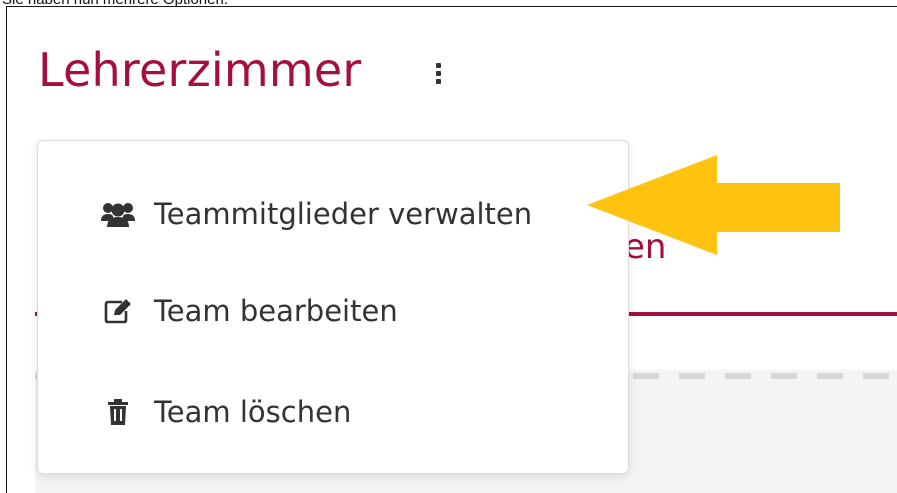 This screenshot has height=493, width=897. What do you see at coordinates (200, 70) in the screenshot?
I see `page-title: Lehrerzimmer` at bounding box center [200, 70].